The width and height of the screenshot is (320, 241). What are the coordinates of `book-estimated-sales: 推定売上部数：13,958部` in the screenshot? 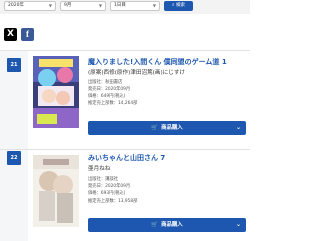 It's located at (113, 201).